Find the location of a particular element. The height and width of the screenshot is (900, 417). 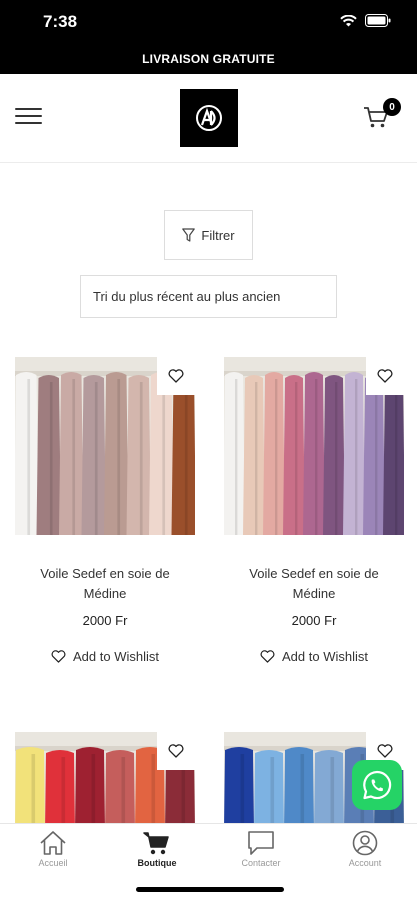

logo-mark-icon is located at coordinates (209, 118).